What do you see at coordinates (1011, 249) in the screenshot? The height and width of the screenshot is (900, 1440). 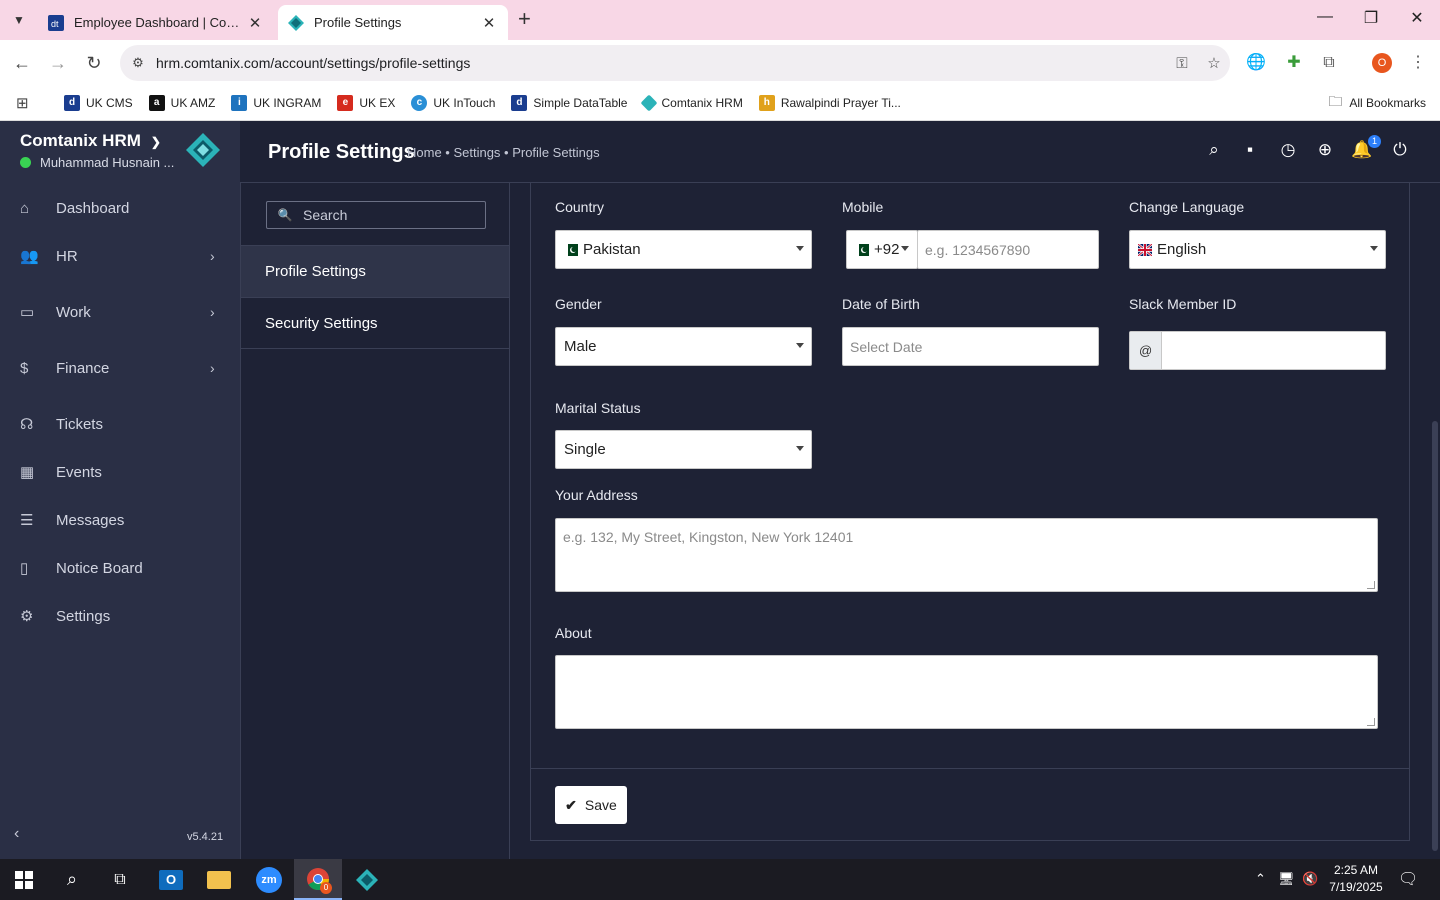 I see `mobile-field` at bounding box center [1011, 249].